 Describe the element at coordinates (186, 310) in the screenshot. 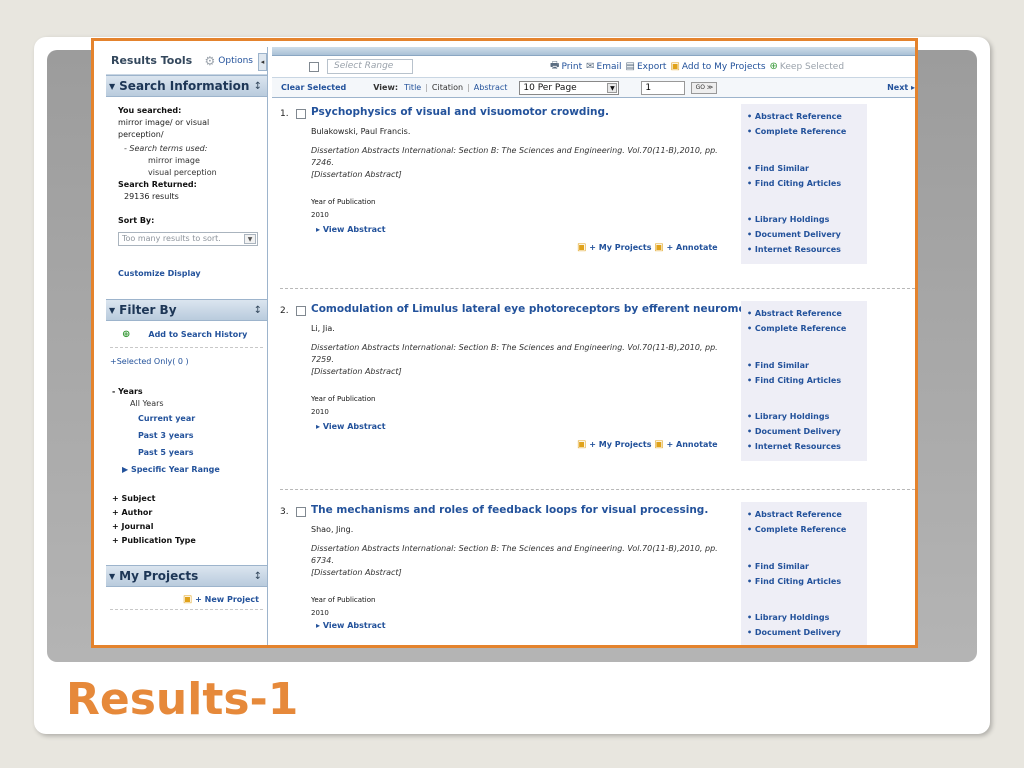

I see `filter-by-header: ▼ Filter By ↕` at that location.